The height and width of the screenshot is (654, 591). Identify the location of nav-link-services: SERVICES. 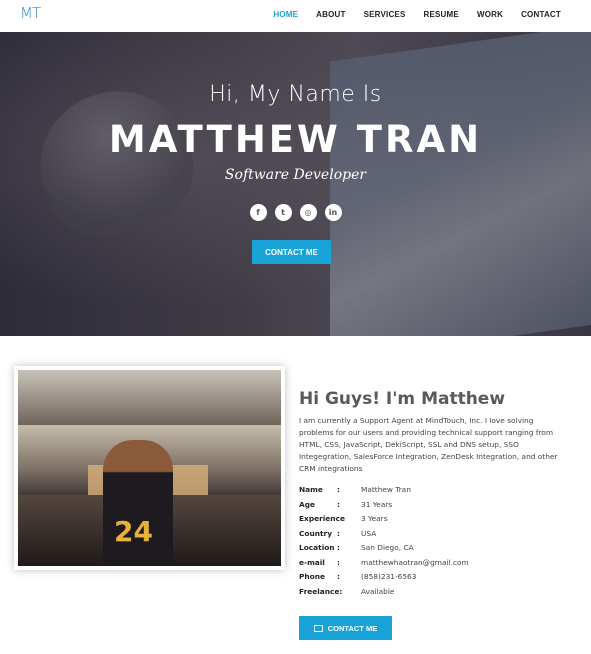
(385, 14).